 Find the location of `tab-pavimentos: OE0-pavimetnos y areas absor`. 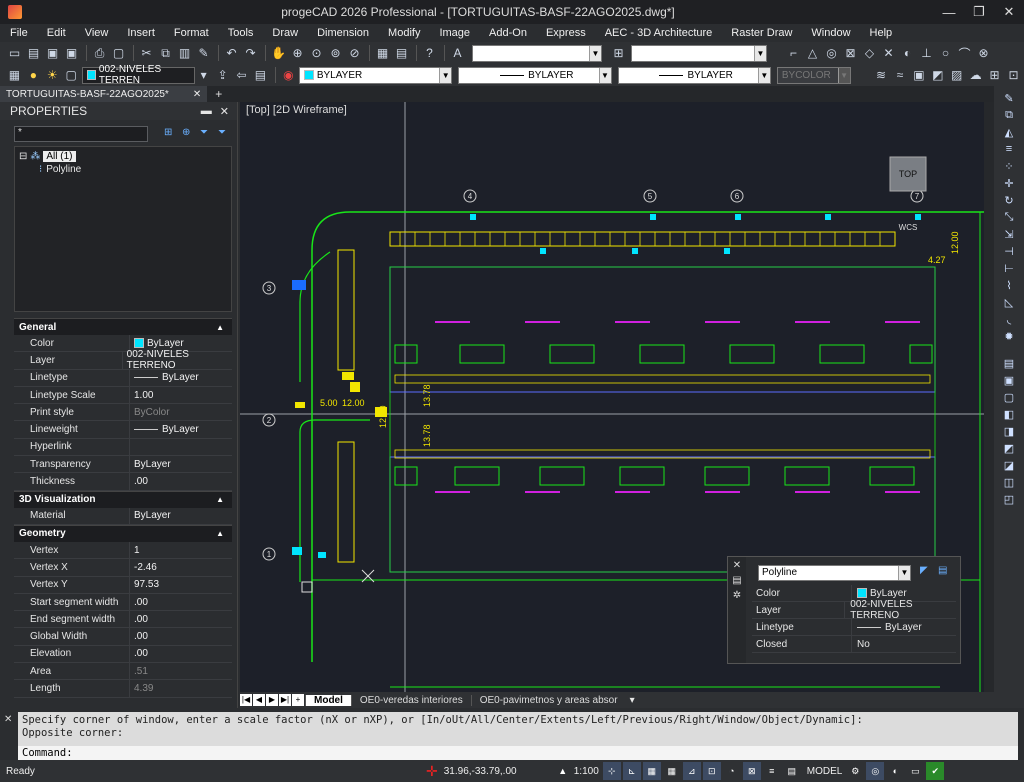

tab-pavimentos: OE0-pavimetnos y areas absor is located at coordinates (548, 700).